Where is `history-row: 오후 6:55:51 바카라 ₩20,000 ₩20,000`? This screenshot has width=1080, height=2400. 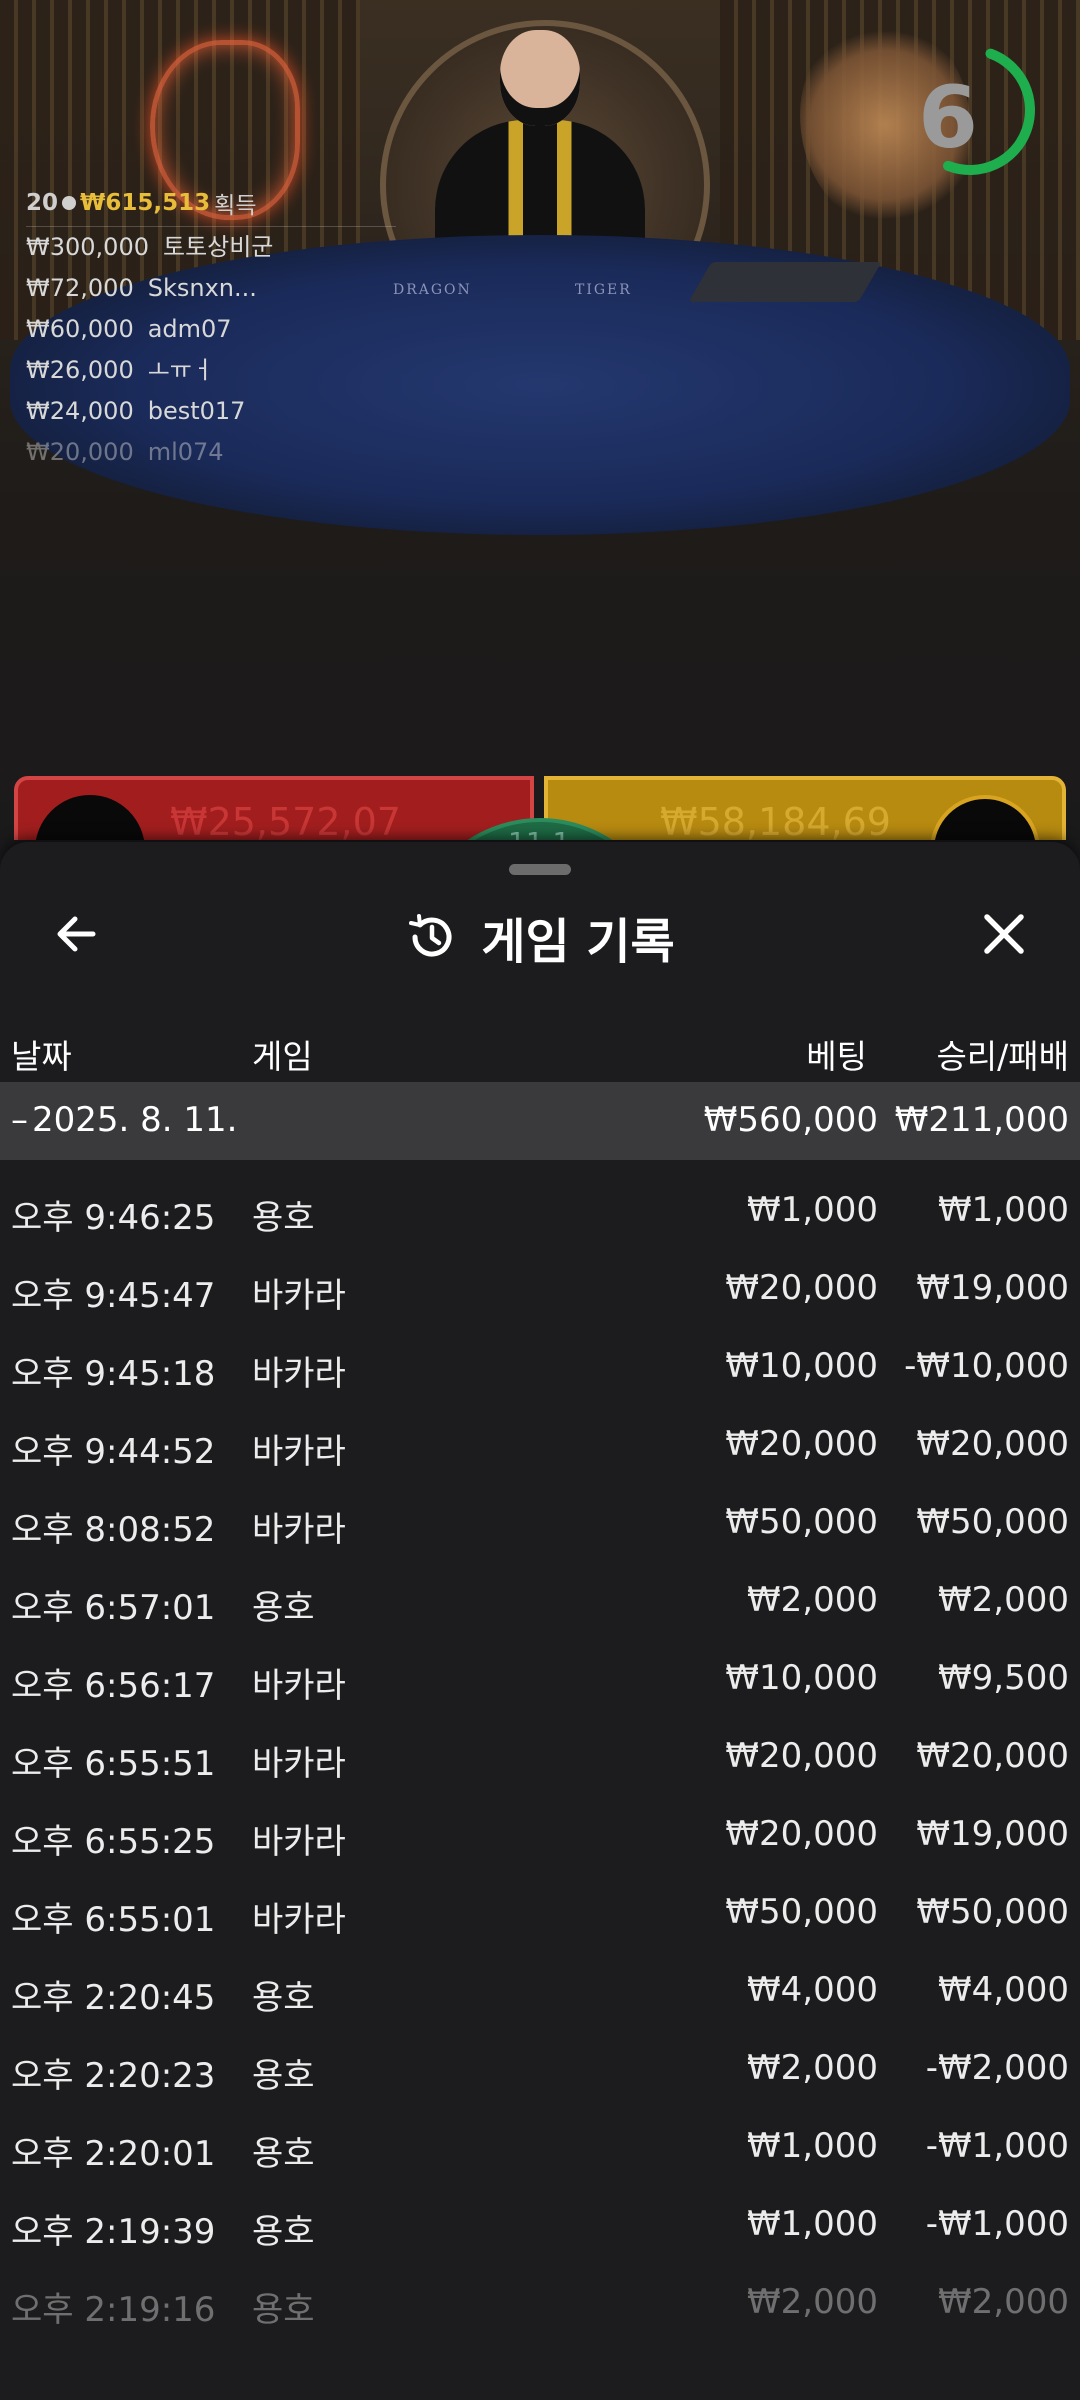 history-row: 오후 6:55:51 바카라 ₩20,000 ₩20,000 is located at coordinates (540, 1745).